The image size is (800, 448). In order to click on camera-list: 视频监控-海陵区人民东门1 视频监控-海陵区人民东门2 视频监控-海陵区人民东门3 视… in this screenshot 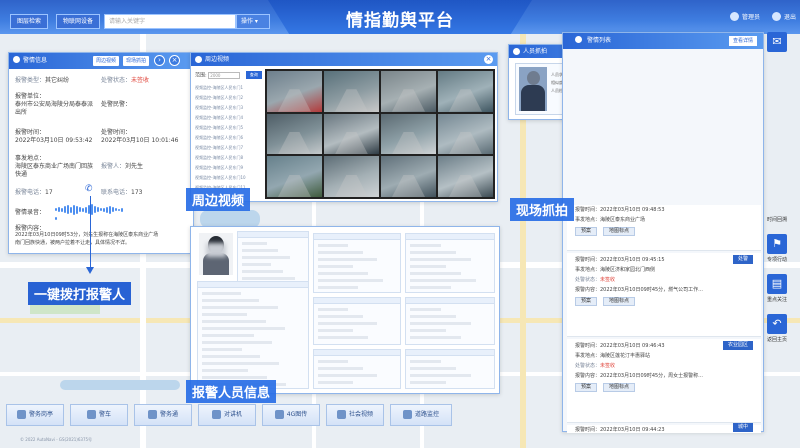, I will do `click(229, 138)`.